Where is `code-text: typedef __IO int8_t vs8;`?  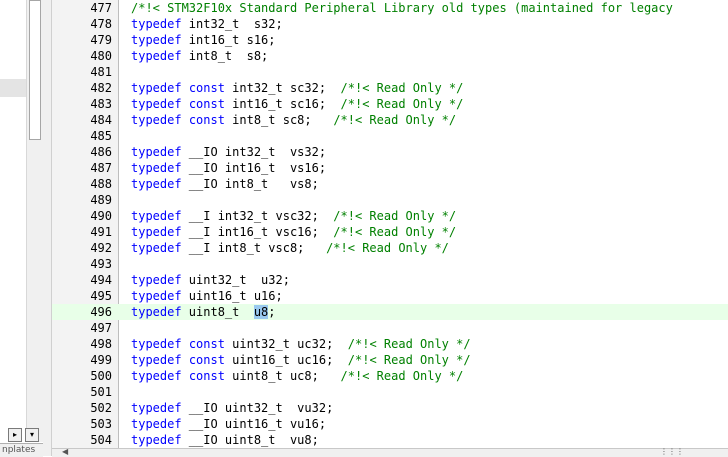 code-text: typedef __IO int8_t vs8; is located at coordinates (225, 184).